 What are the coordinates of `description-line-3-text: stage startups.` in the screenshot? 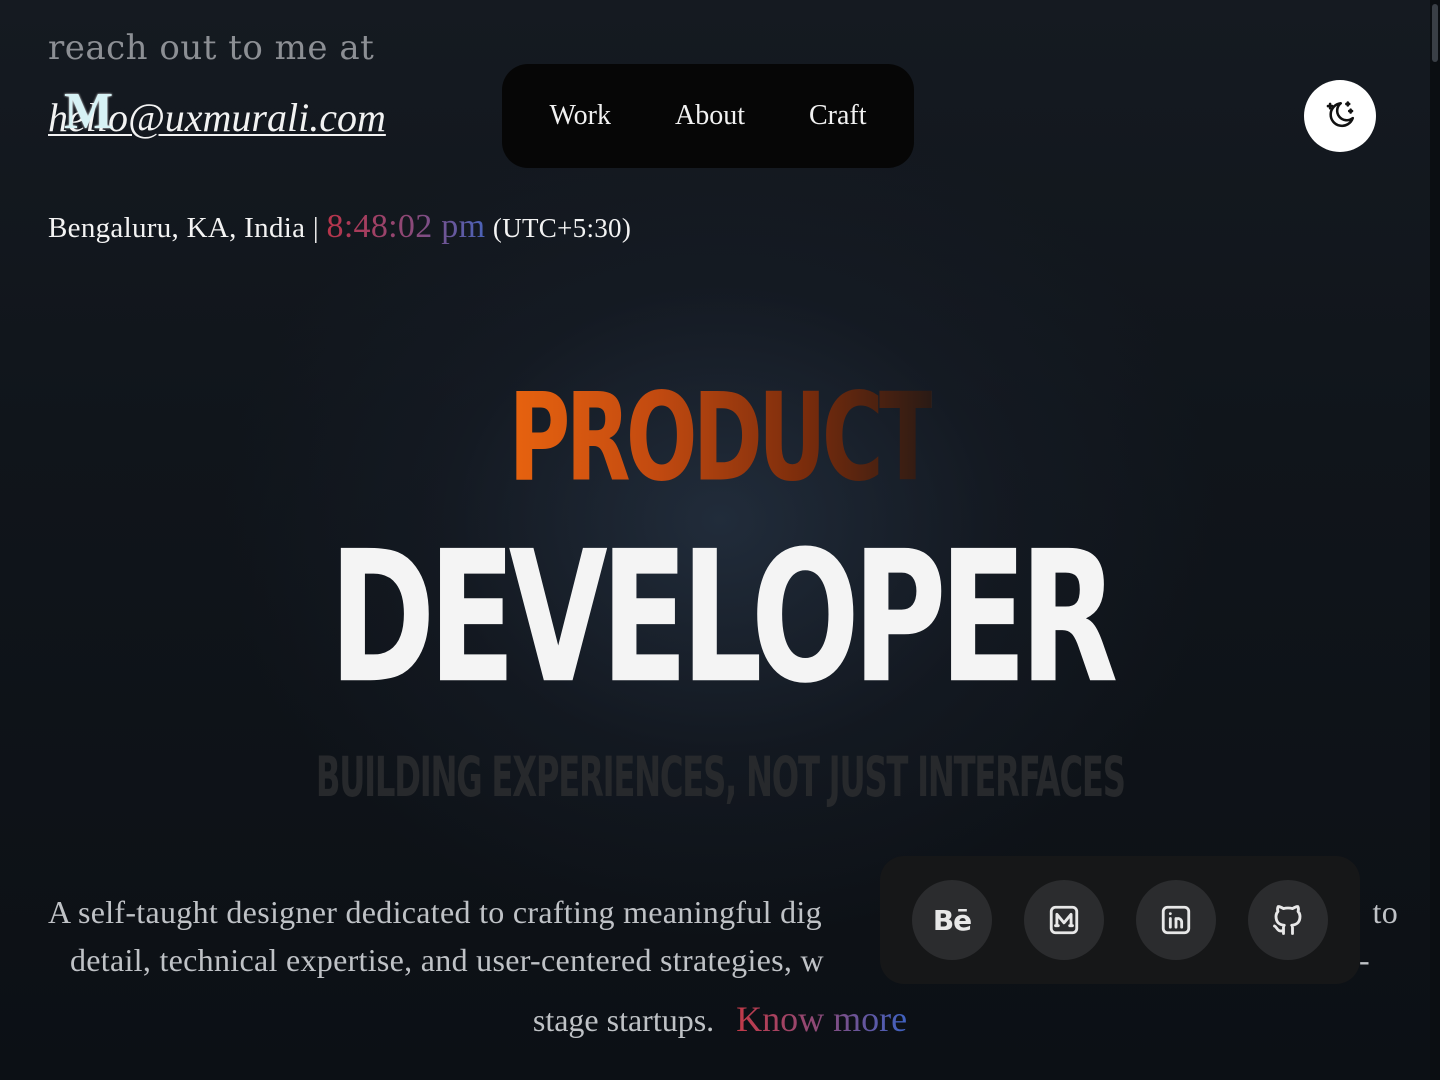 It's located at (623, 1020).